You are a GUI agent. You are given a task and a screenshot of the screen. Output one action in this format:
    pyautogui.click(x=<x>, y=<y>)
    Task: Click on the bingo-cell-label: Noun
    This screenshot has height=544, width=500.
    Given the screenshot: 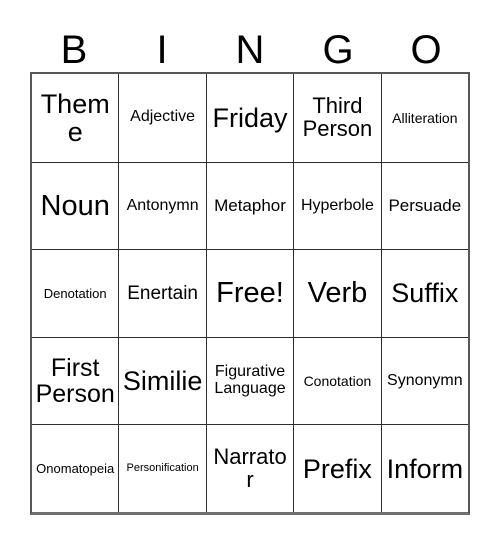 What is the action you would take?
    pyautogui.click(x=75, y=205)
    